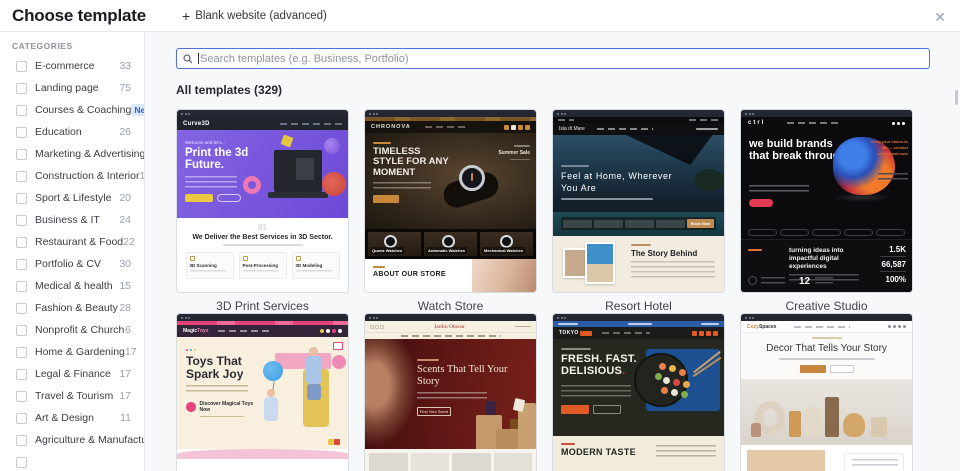 Image resolution: width=960 pixels, height=471 pixels. What do you see at coordinates (561, 58) in the screenshot?
I see `search-input` at bounding box center [561, 58].